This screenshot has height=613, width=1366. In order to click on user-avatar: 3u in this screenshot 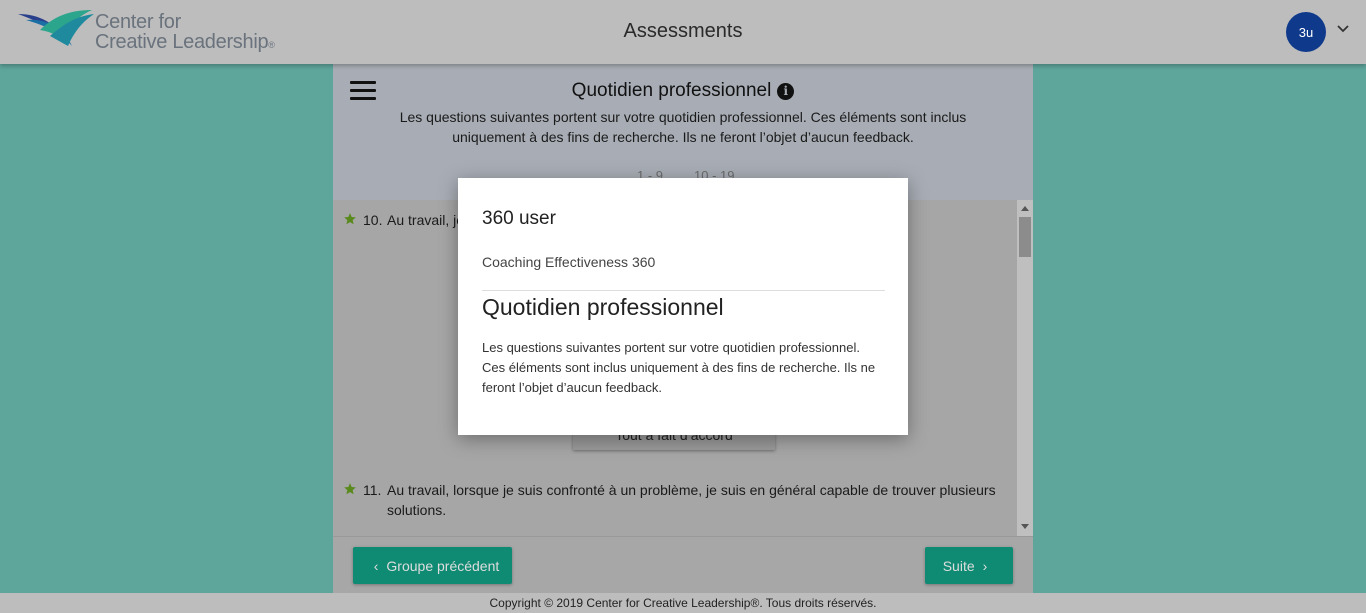, I will do `click(1306, 32)`.